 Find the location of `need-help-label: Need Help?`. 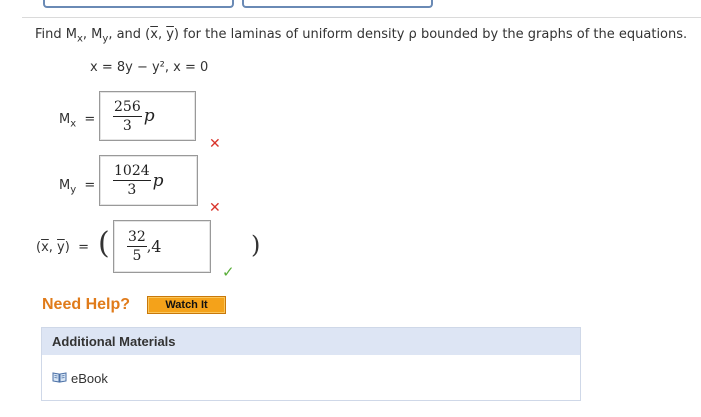

need-help-label: Need Help? is located at coordinates (86, 304).